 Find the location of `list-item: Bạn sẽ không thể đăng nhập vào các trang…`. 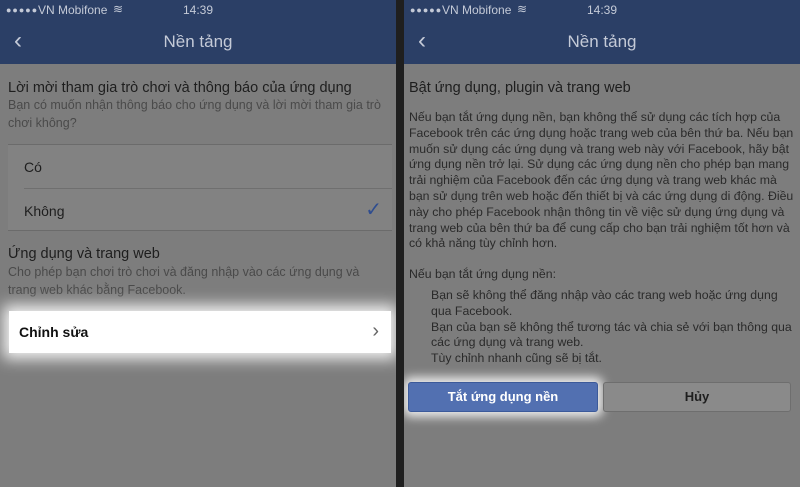

list-item: Bạn sẽ không thể đăng nhập vào các trang… is located at coordinates (604, 303).